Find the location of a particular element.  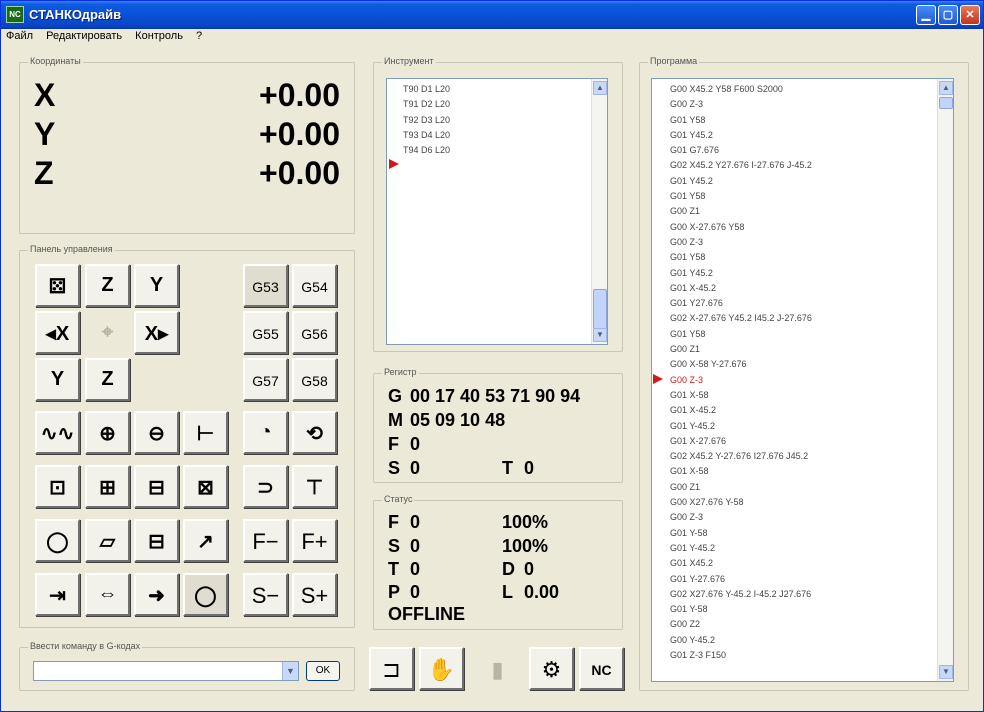

program-line: G01 Y27.676 is located at coordinates (811, 303).